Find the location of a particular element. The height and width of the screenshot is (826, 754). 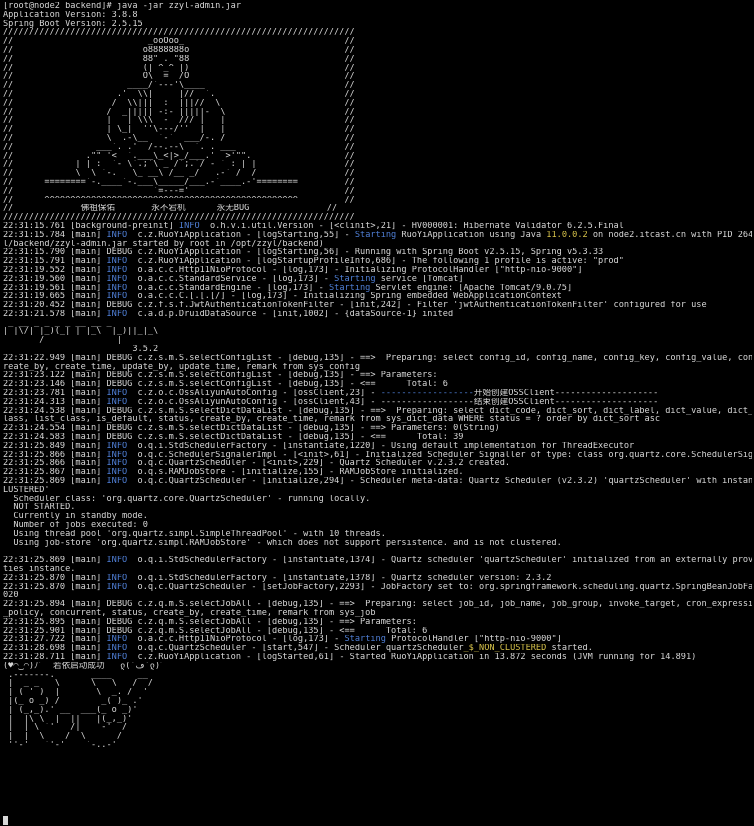

terminal-cursor is located at coordinates (5, 820).